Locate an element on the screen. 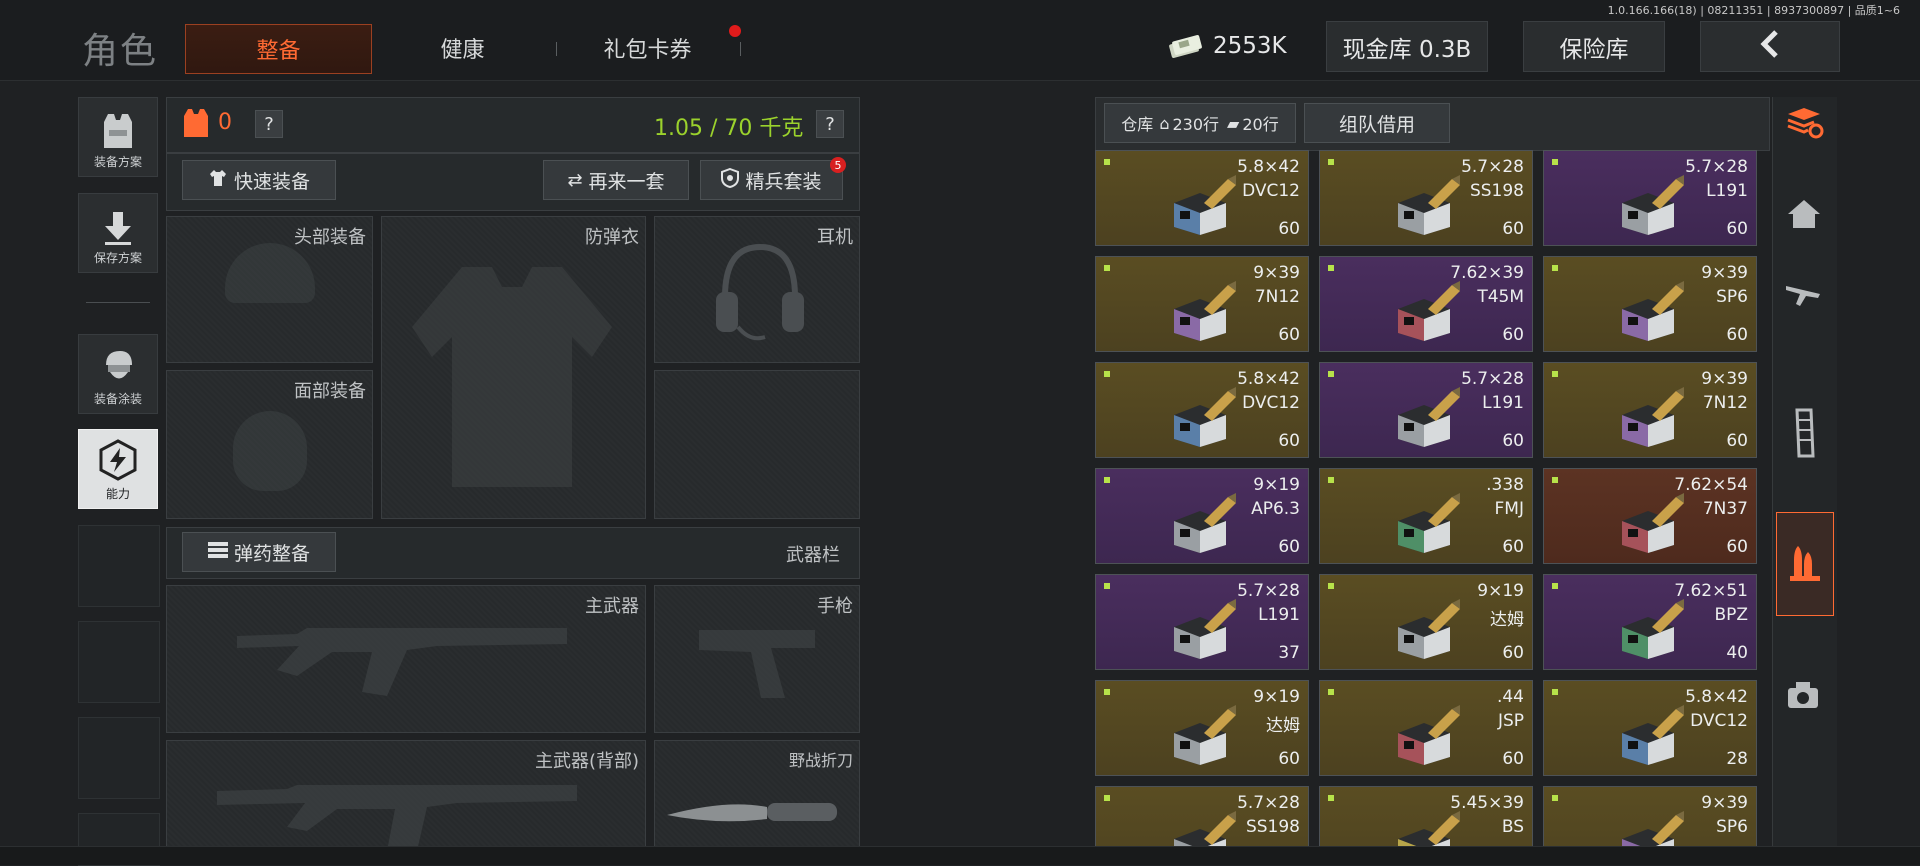  weapon-category-button is located at coordinates (1804, 296).